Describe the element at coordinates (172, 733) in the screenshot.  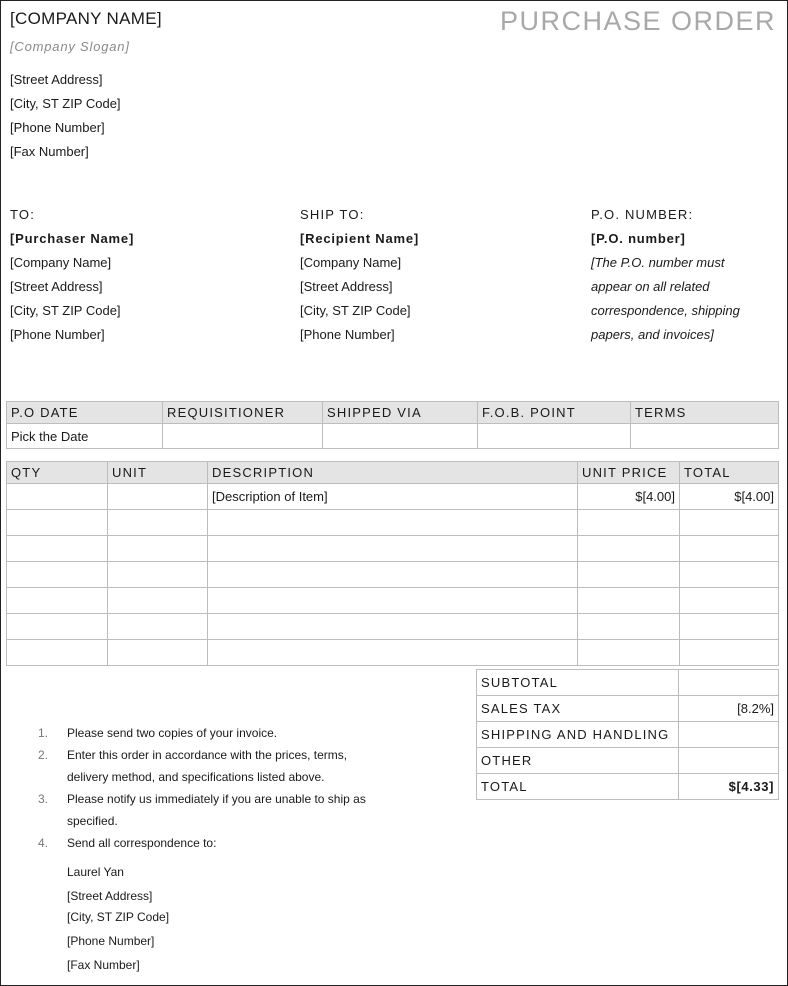
I see `list-text: Please send two copies of your invoice.` at that location.